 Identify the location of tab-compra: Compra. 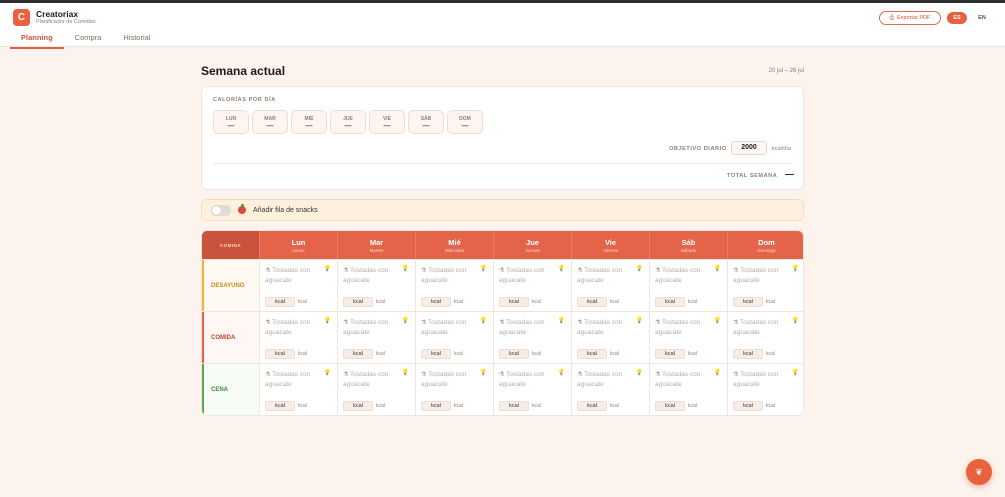
(88, 40).